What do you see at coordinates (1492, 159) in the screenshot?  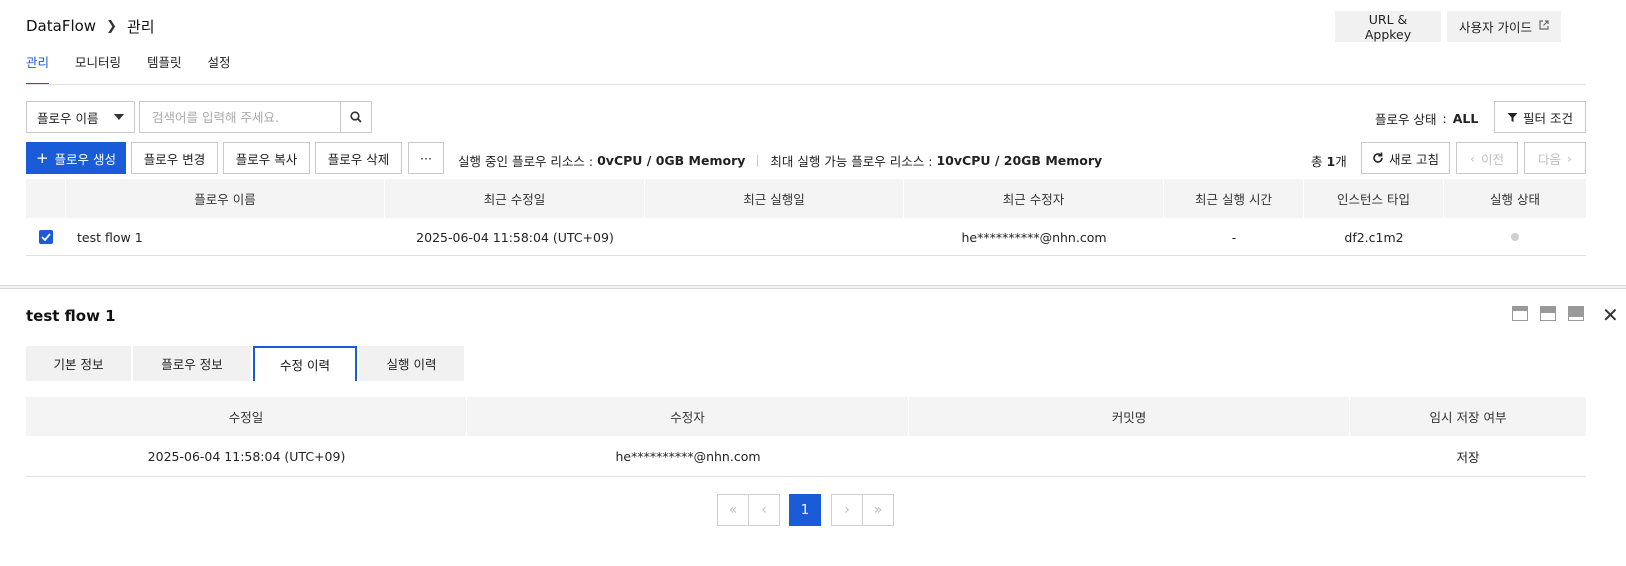 I see `prev-label: 이전` at bounding box center [1492, 159].